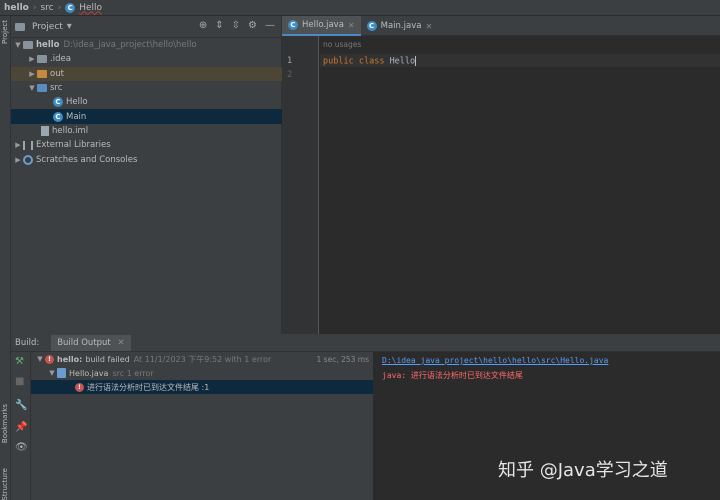  What do you see at coordinates (28, 159) in the screenshot?
I see `scratches-icon` at bounding box center [28, 159].